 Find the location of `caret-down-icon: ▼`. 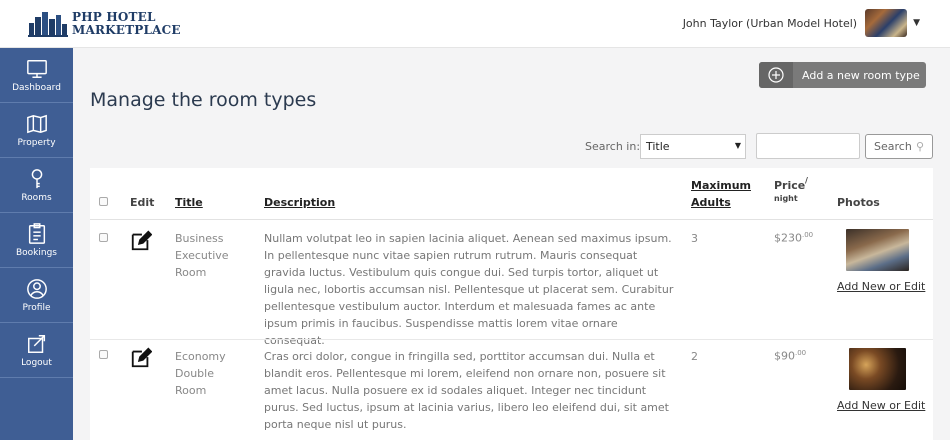

caret-down-icon: ▼ is located at coordinates (916, 23).